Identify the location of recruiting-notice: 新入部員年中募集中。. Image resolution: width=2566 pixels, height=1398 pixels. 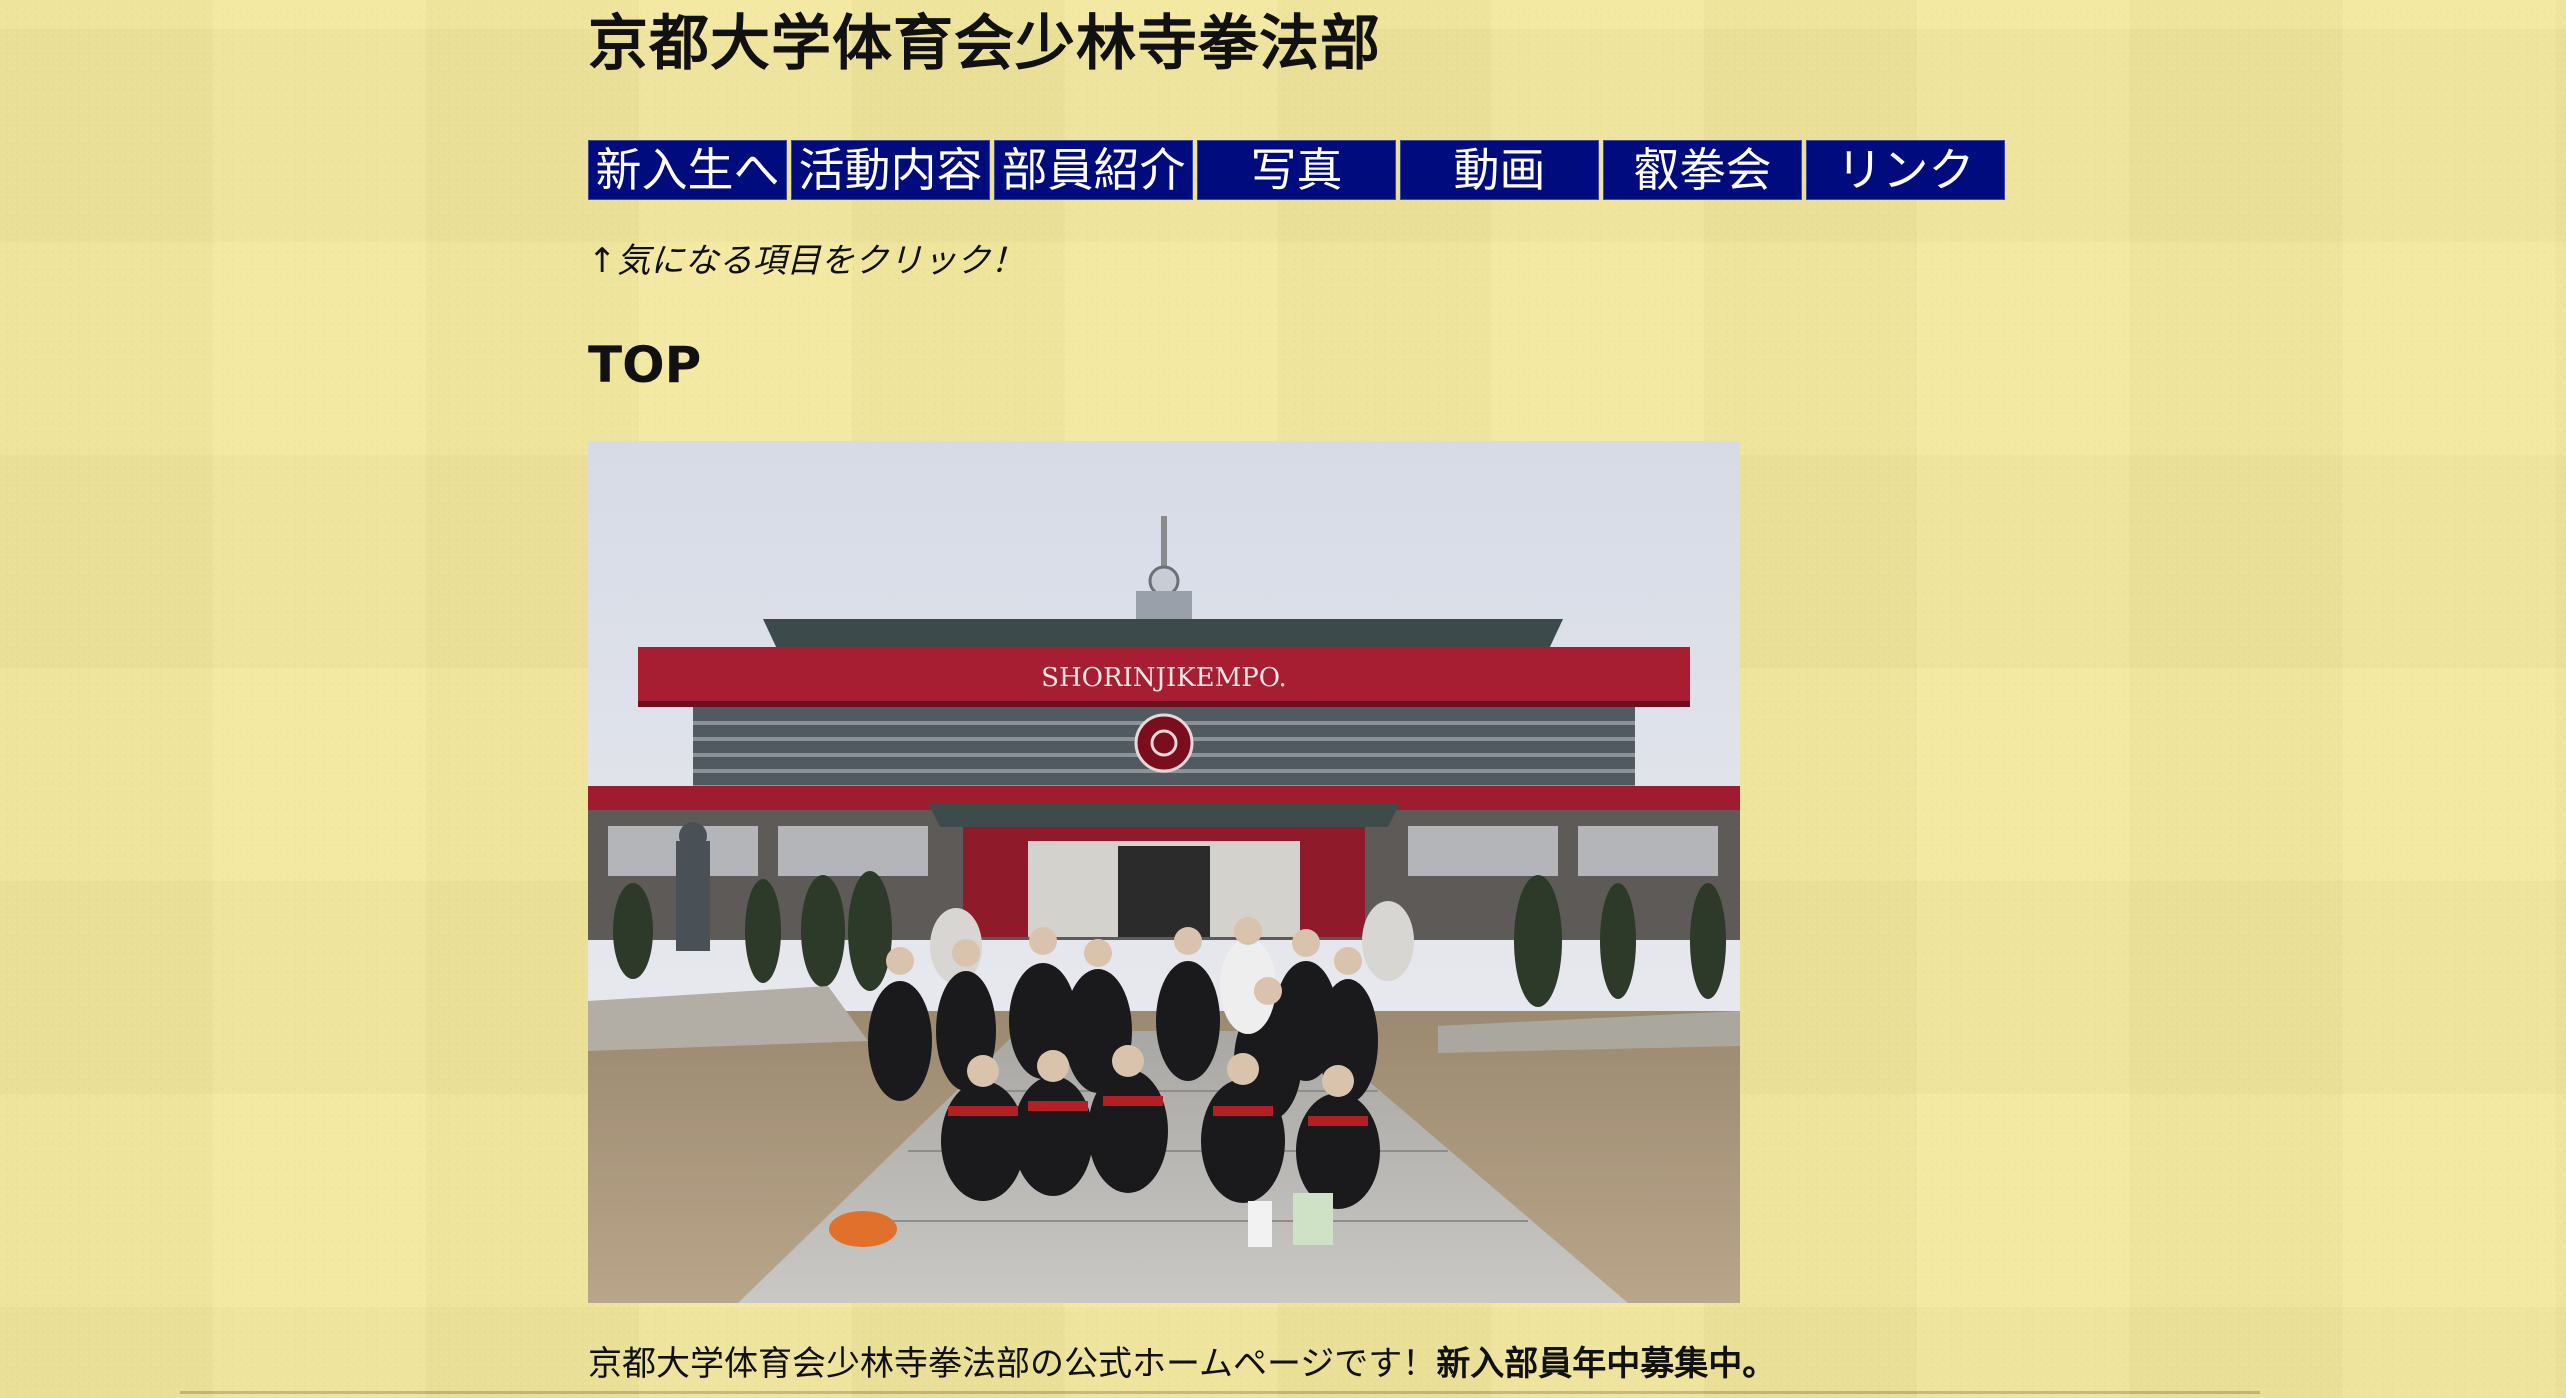
(1606, 1364).